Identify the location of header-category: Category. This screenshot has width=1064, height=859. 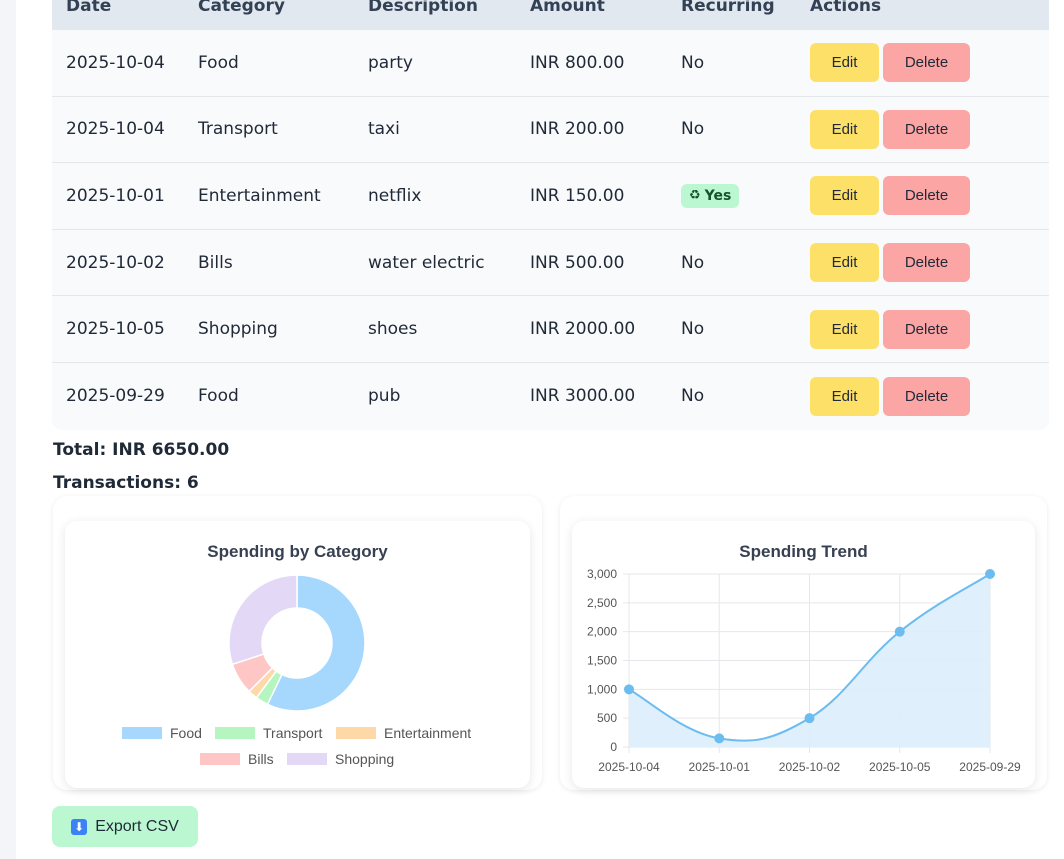
(283, 8).